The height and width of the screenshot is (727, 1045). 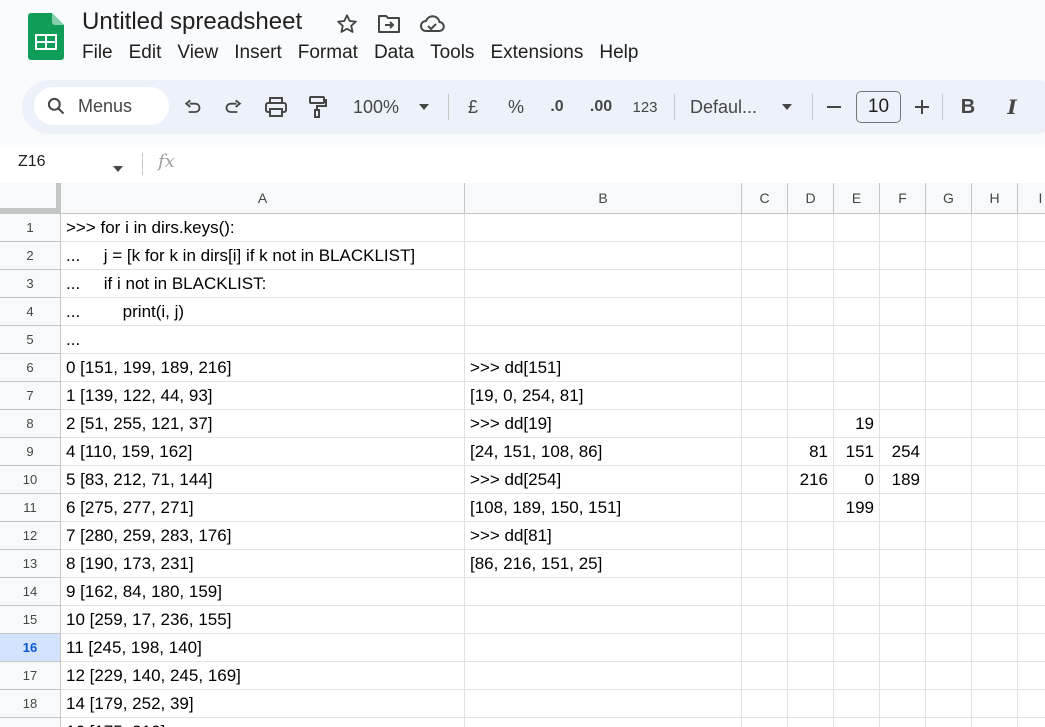 What do you see at coordinates (557, 107) in the screenshot?
I see `decrease-decimal-button: .0` at bounding box center [557, 107].